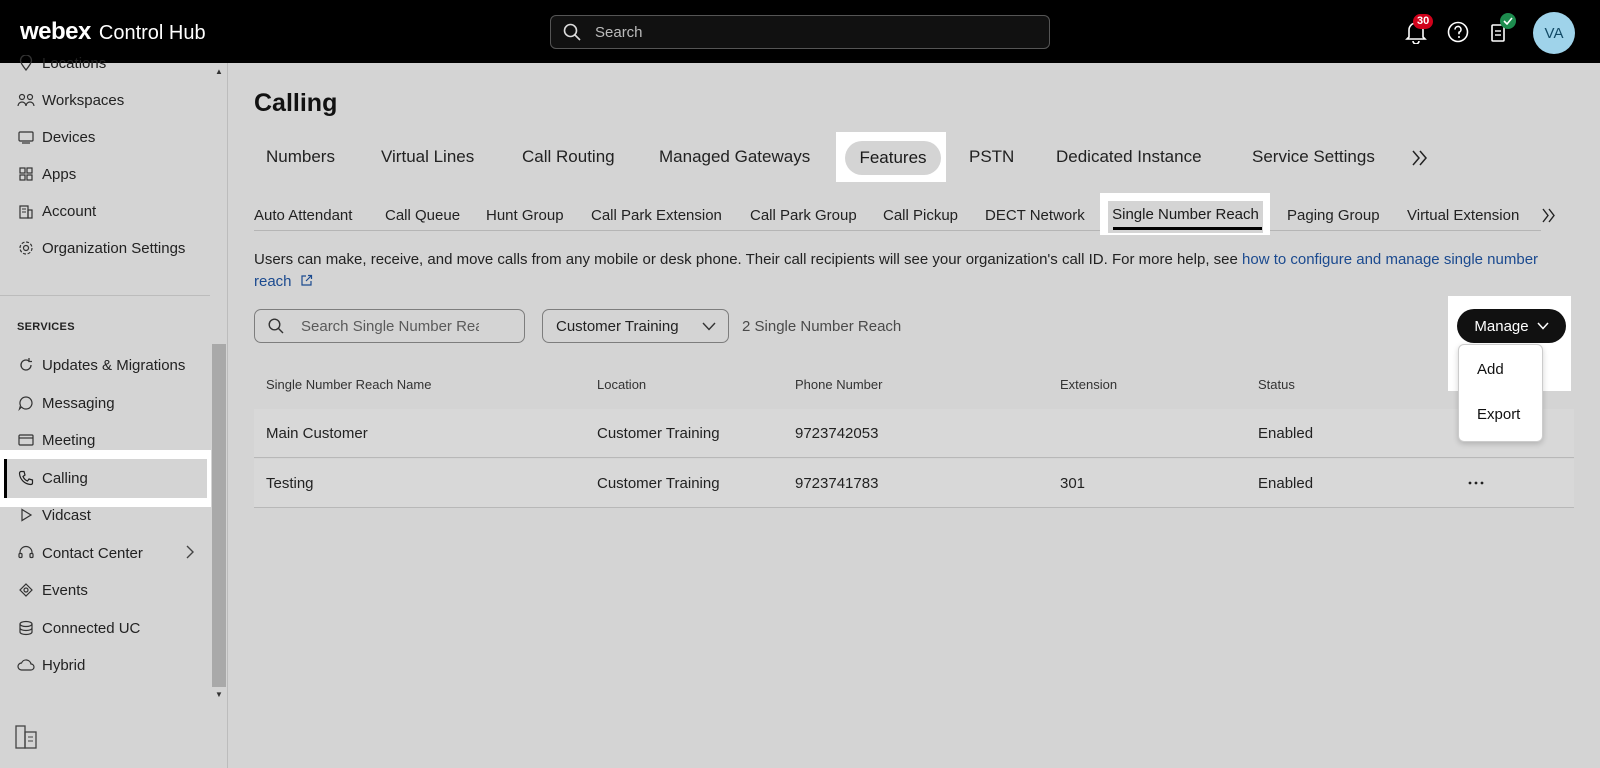  I want to click on sidebar-item-label: Hybrid, so click(64, 665).